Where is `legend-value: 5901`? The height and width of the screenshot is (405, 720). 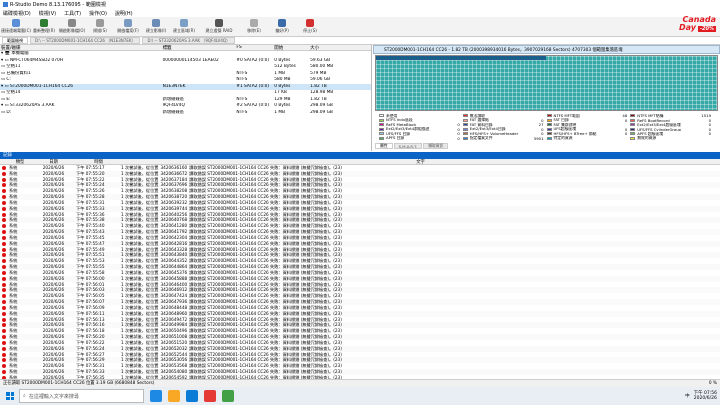 legend-value: 5901 is located at coordinates (538, 138).